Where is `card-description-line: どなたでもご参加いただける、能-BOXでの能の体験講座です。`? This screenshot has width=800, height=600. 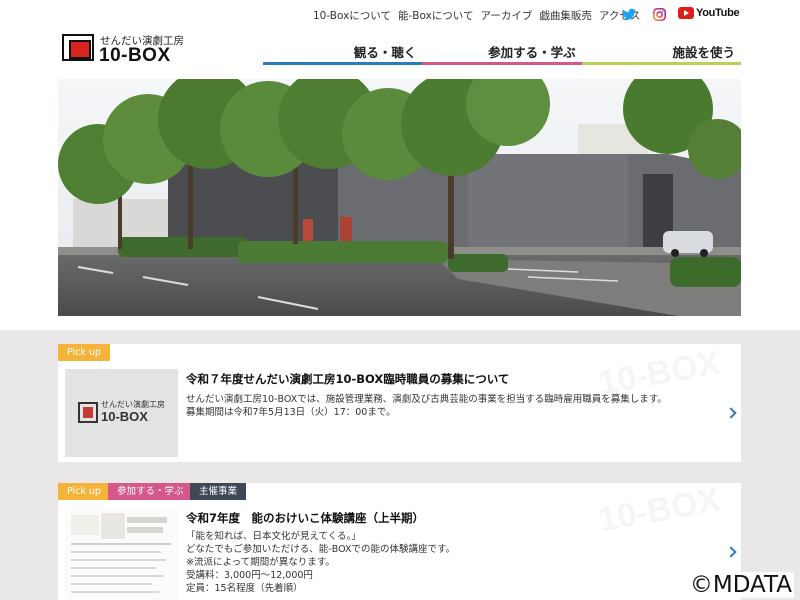 card-description-line: どなたでもご参加いただける、能-BOXでの能の体験講座です。 is located at coordinates (321, 549).